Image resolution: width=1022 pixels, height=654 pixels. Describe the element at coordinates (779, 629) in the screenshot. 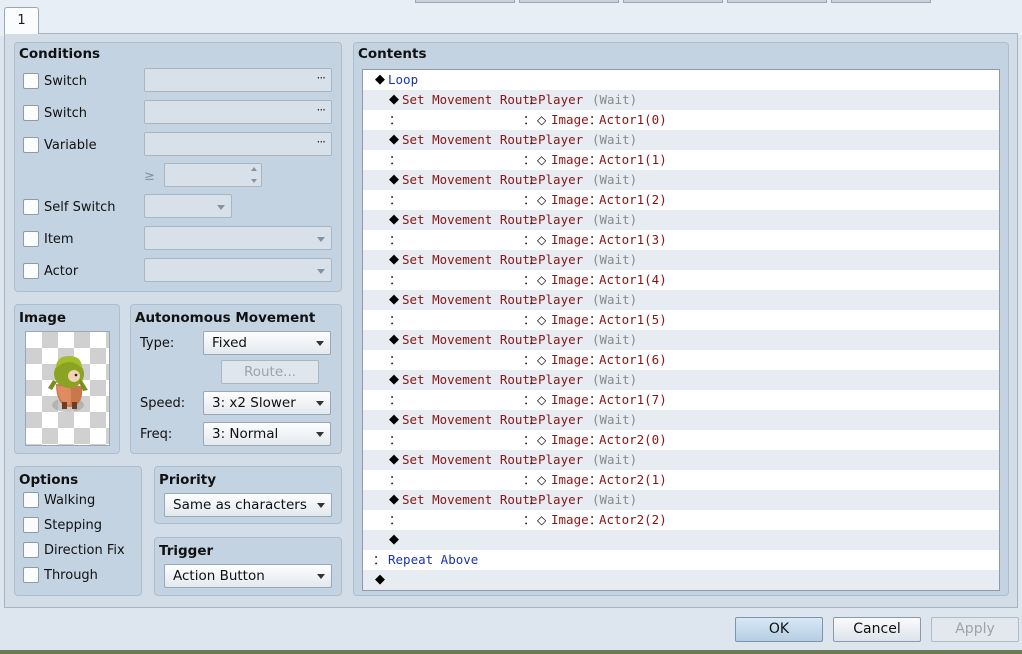

I see `ok-button: OK` at that location.